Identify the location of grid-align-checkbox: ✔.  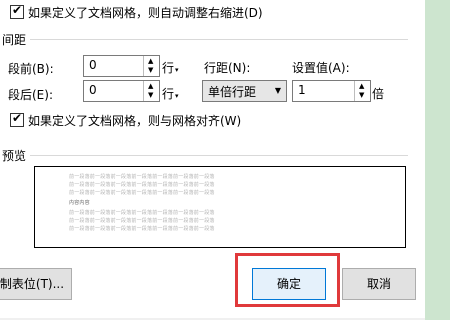
(17, 119).